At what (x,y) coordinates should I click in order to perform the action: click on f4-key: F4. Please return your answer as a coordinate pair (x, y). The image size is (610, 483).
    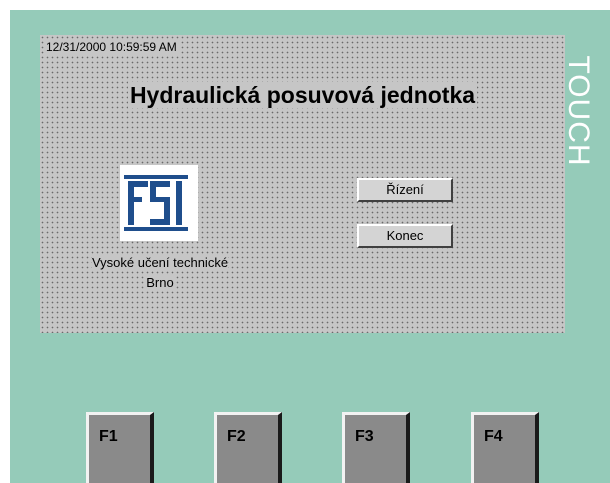
    Looking at the image, I should click on (505, 447).